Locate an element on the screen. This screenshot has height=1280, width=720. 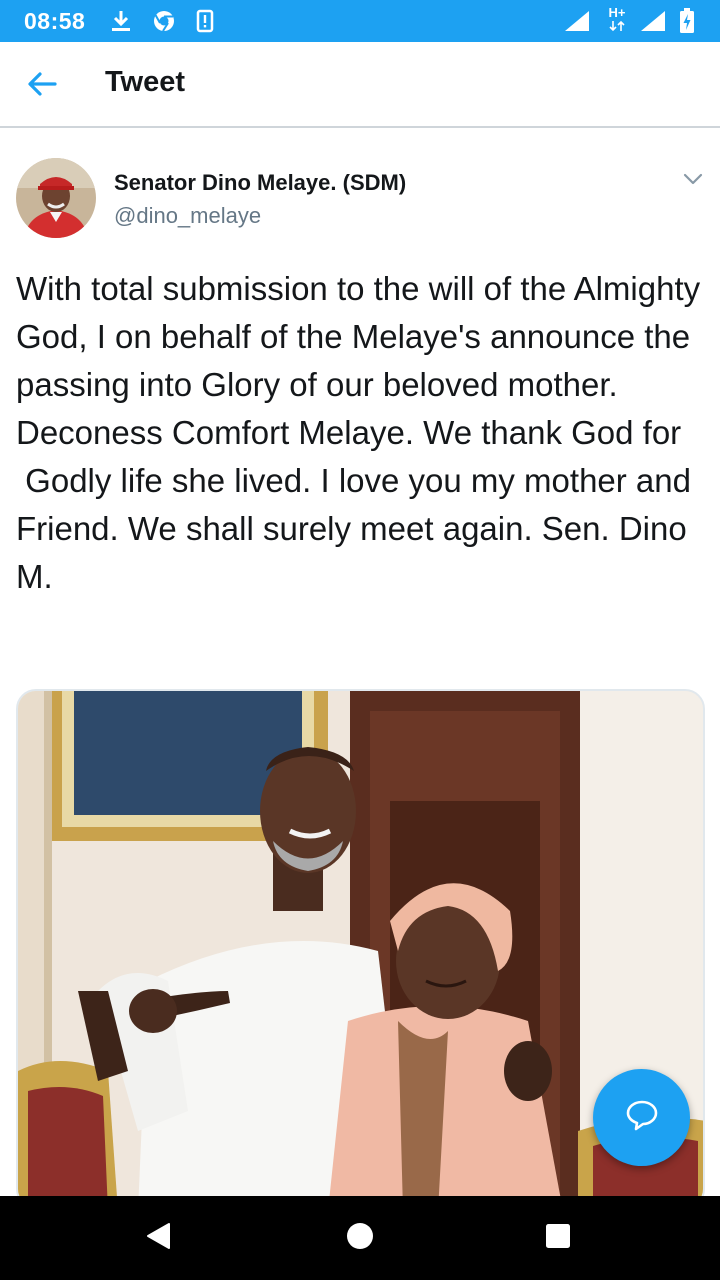
back-triangle-icon is located at coordinates (158, 1238).